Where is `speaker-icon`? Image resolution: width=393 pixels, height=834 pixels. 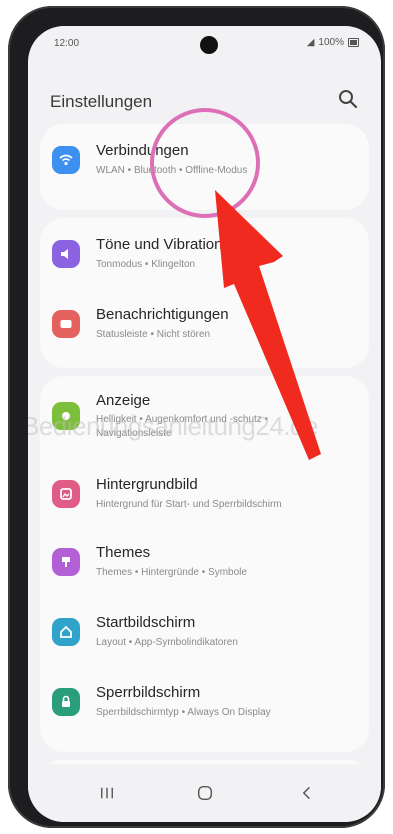
speaker-icon is located at coordinates (66, 254).